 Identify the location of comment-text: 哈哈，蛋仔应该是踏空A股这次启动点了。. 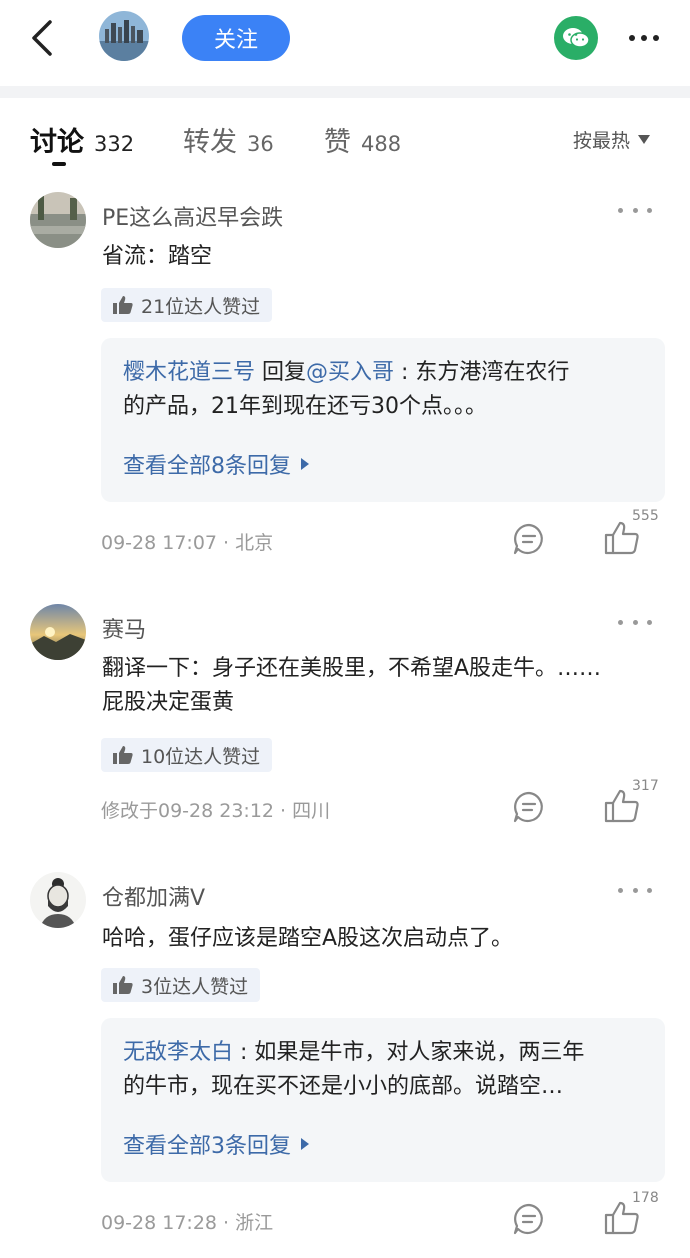
(308, 938).